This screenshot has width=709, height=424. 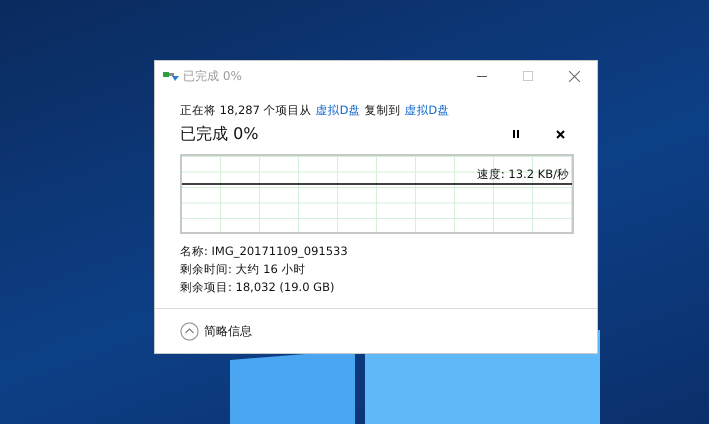 I want to click on details-toggle: 简略信息, so click(x=216, y=331).